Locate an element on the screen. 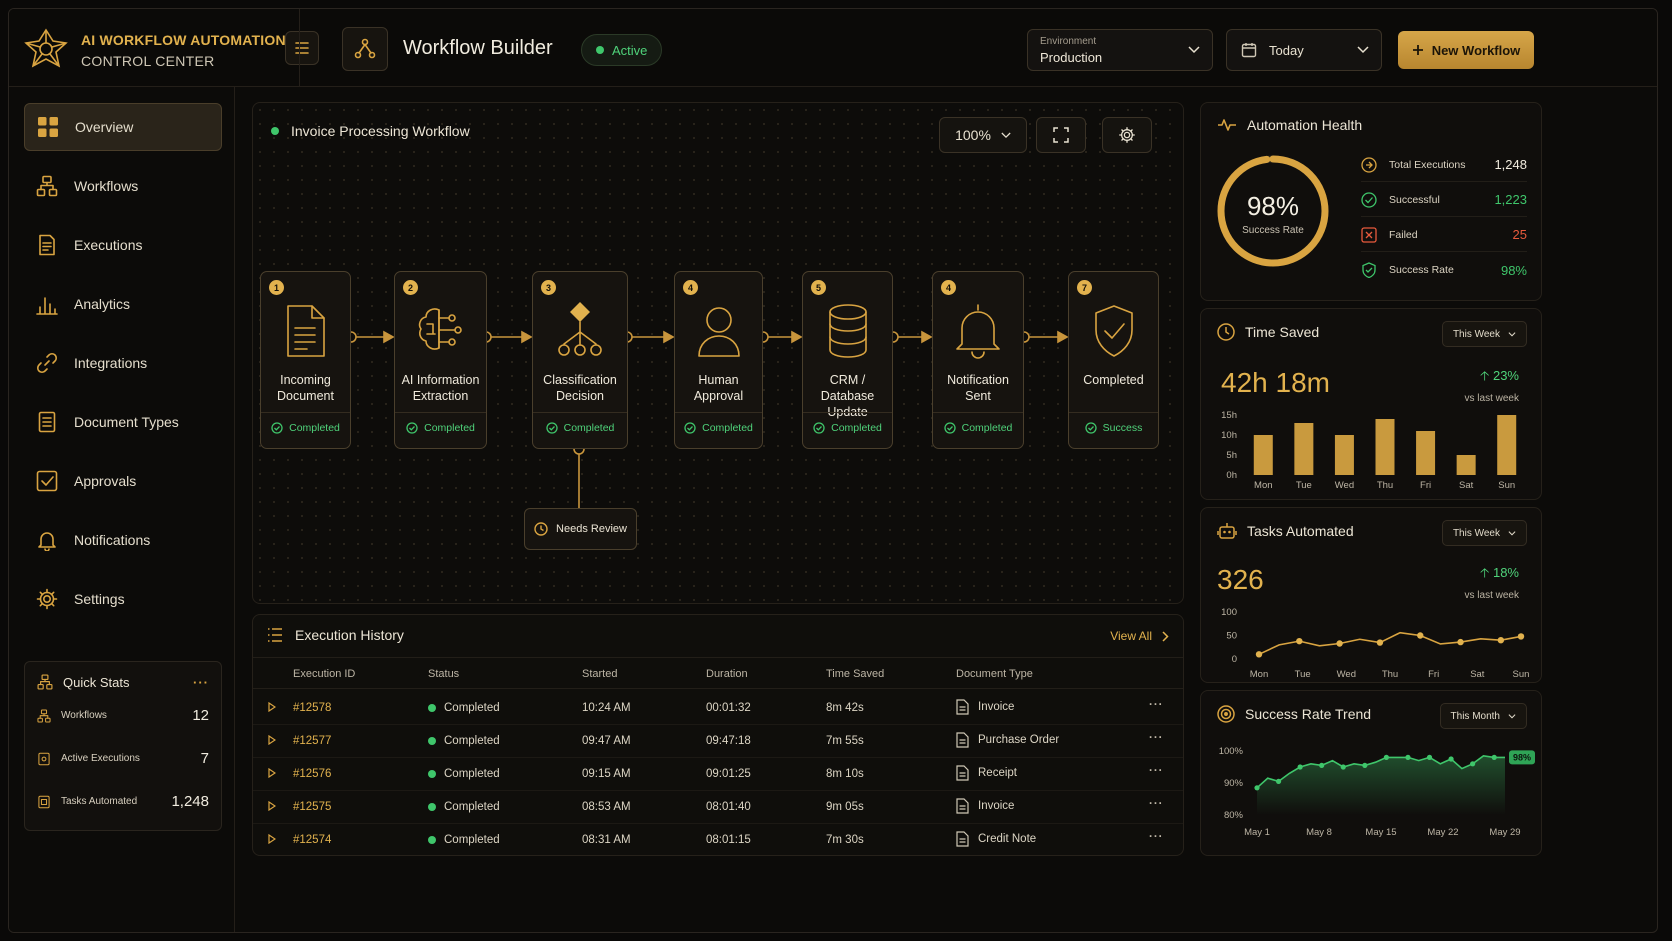  workflow-node: 5 CRM / Database Update Completed is located at coordinates (847, 360).